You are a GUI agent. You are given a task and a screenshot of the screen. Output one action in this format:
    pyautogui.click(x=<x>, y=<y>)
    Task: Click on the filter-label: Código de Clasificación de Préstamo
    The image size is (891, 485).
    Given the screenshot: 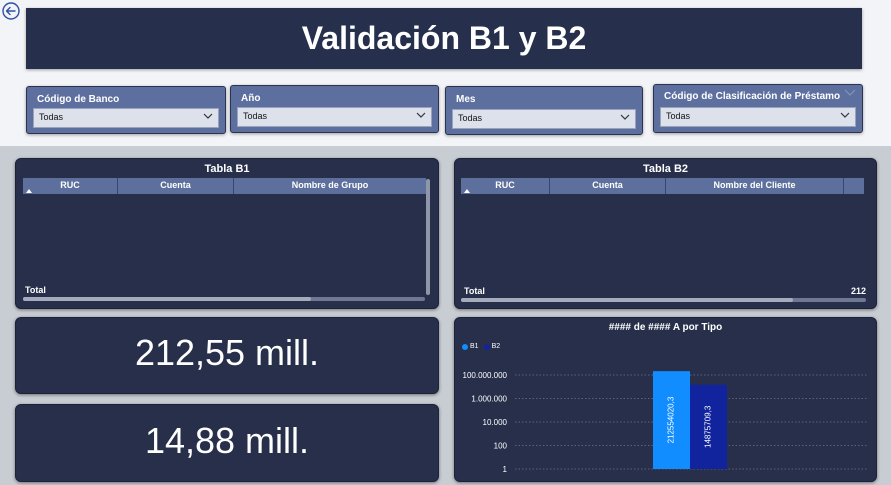 What is the action you would take?
    pyautogui.click(x=752, y=96)
    